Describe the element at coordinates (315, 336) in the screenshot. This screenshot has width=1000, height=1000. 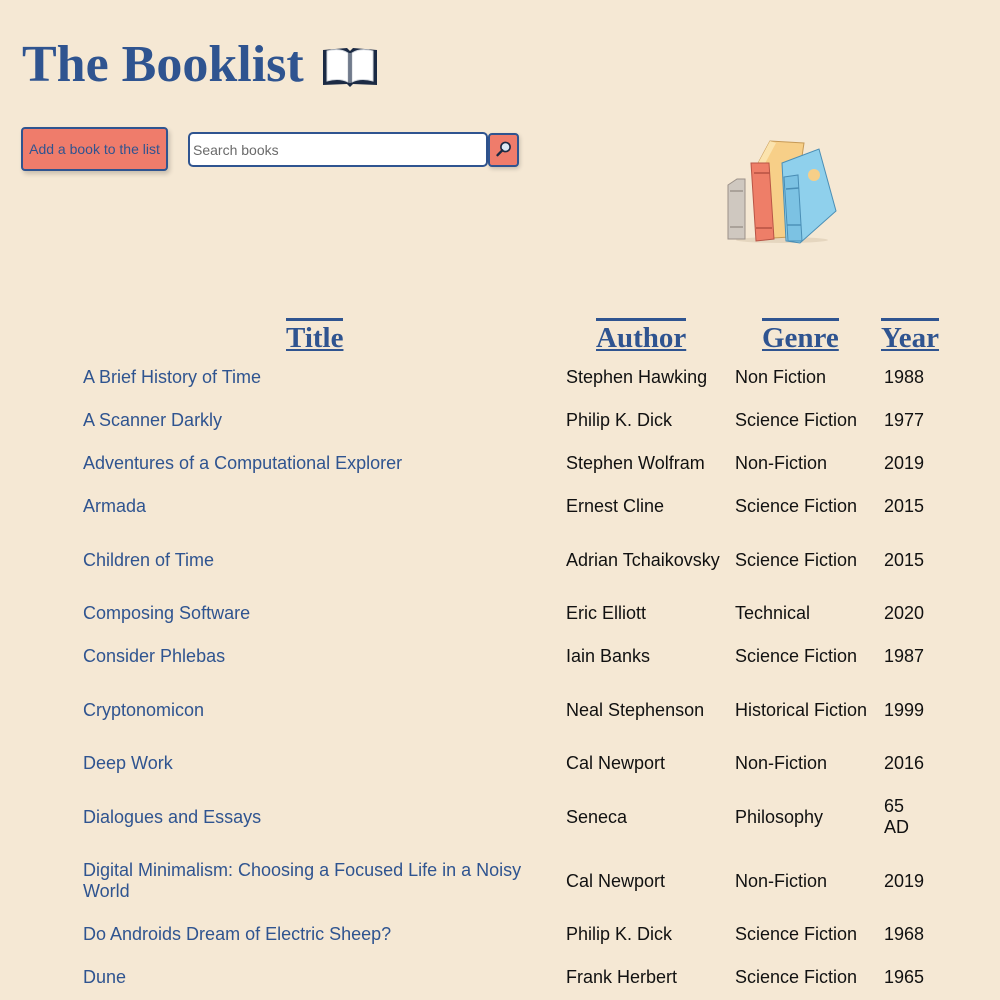
I see `column-header-title: Title` at that location.